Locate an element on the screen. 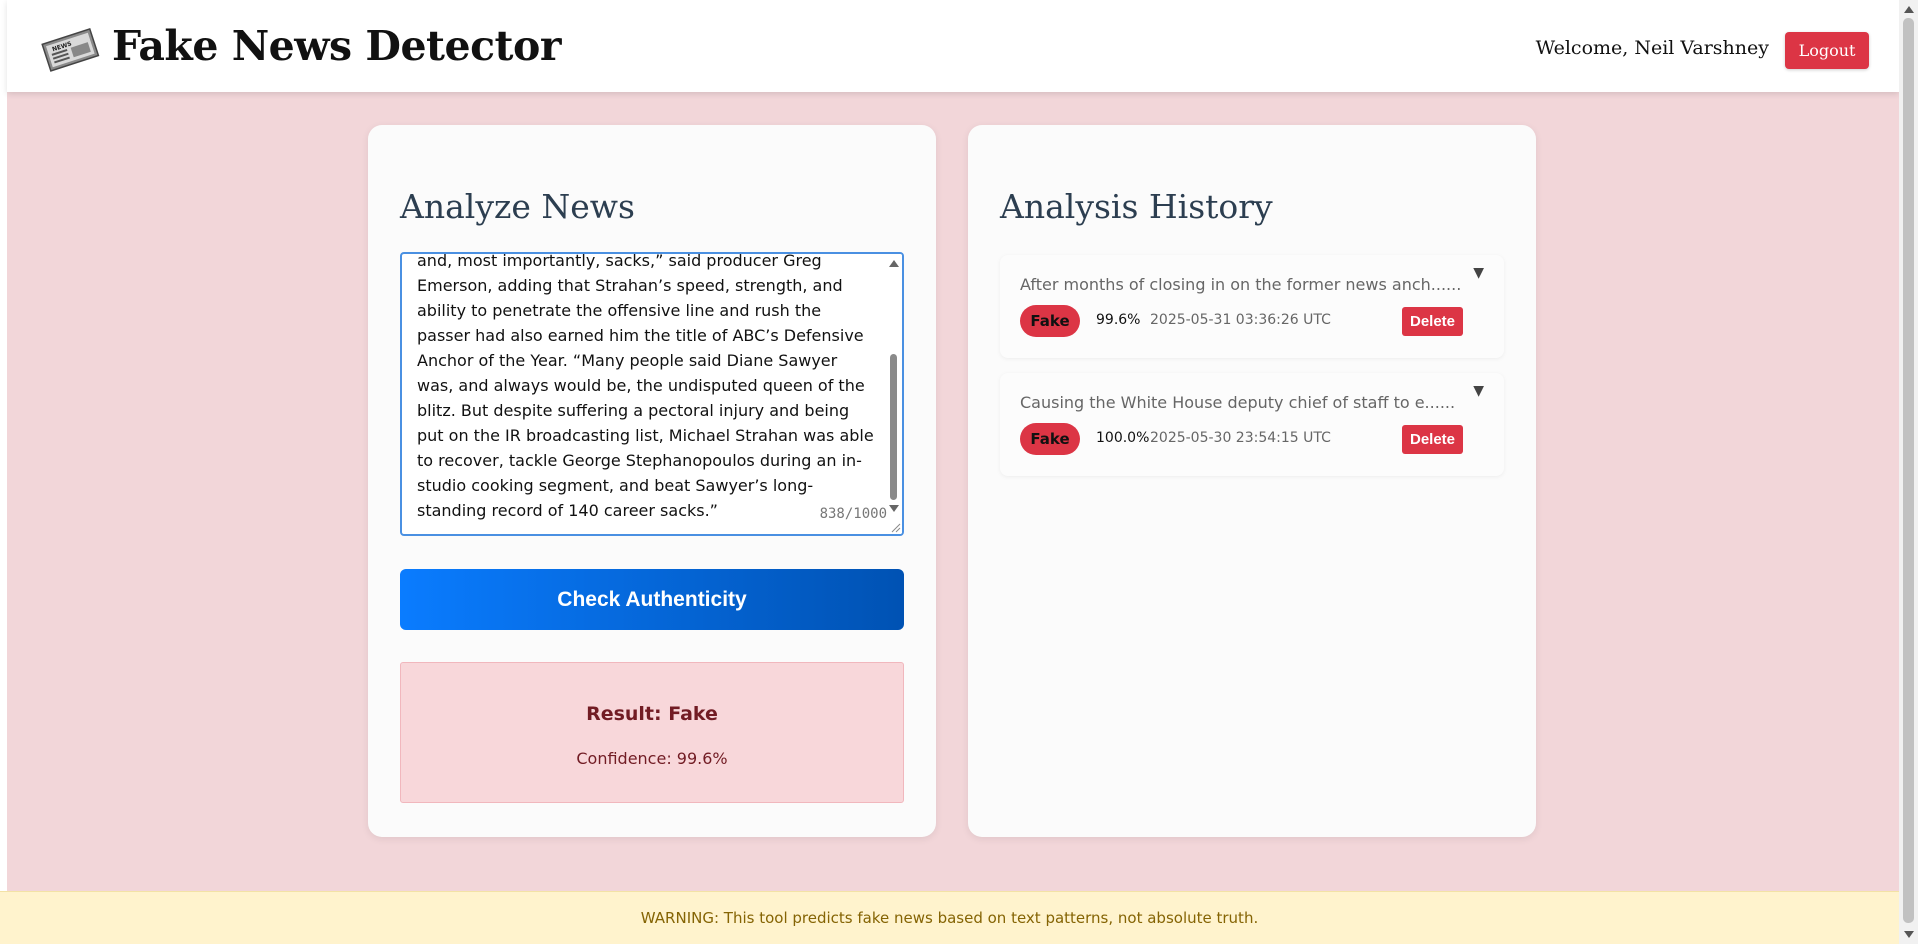  logout-button: Logout is located at coordinates (1827, 50).